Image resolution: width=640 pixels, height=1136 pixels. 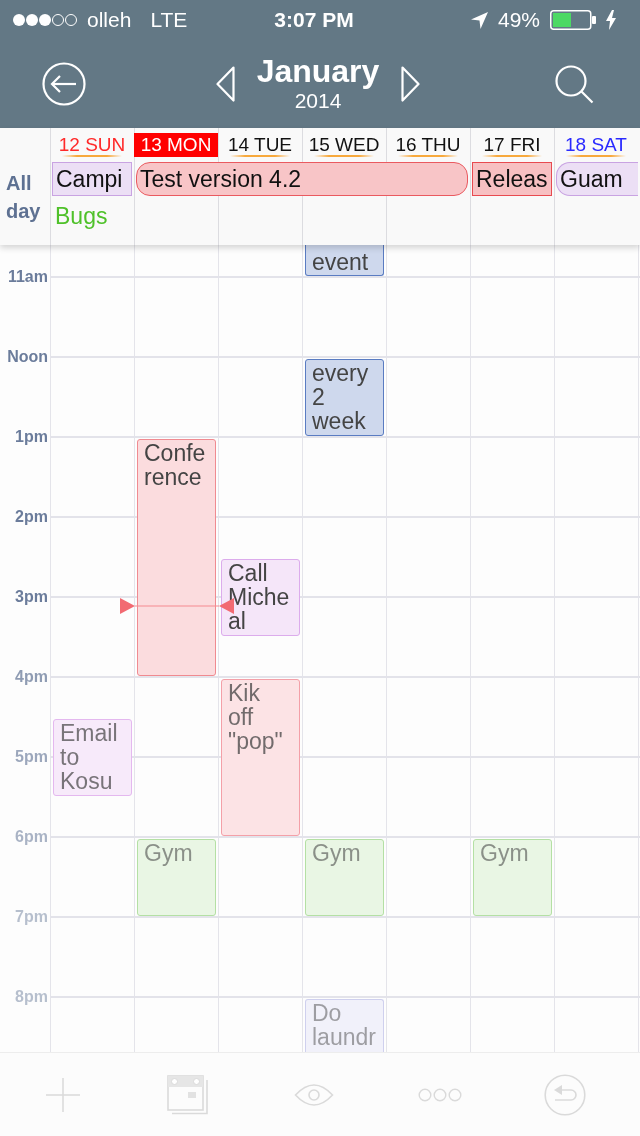 I want to click on day-header: 16 THU, so click(x=428, y=145).